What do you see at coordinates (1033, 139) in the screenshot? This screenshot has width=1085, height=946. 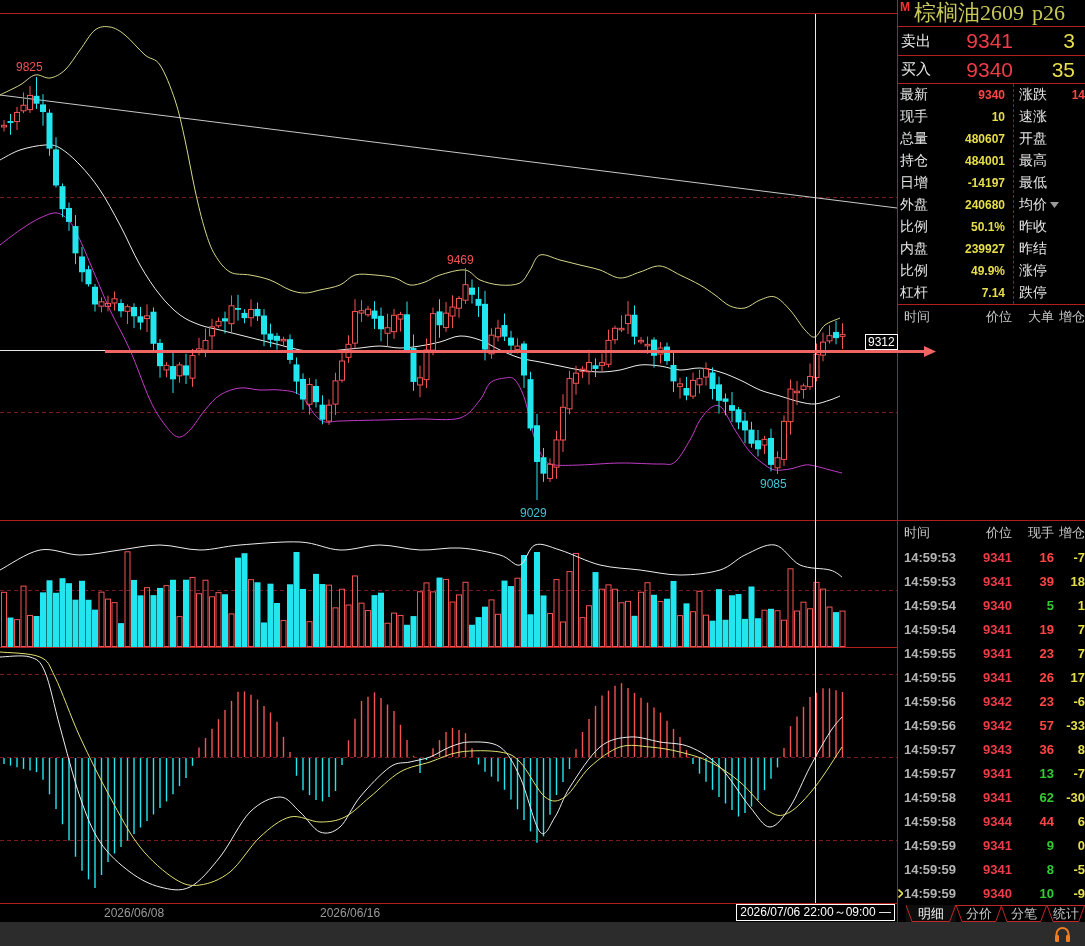 I see `stat-label: 开盘` at bounding box center [1033, 139].